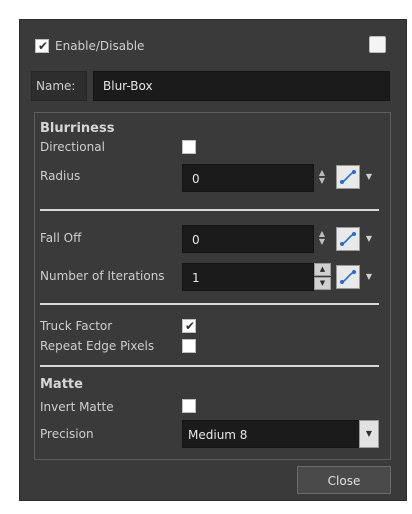  Describe the element at coordinates (241, 86) in the screenshot. I see `name-field: Blur-Box` at that location.